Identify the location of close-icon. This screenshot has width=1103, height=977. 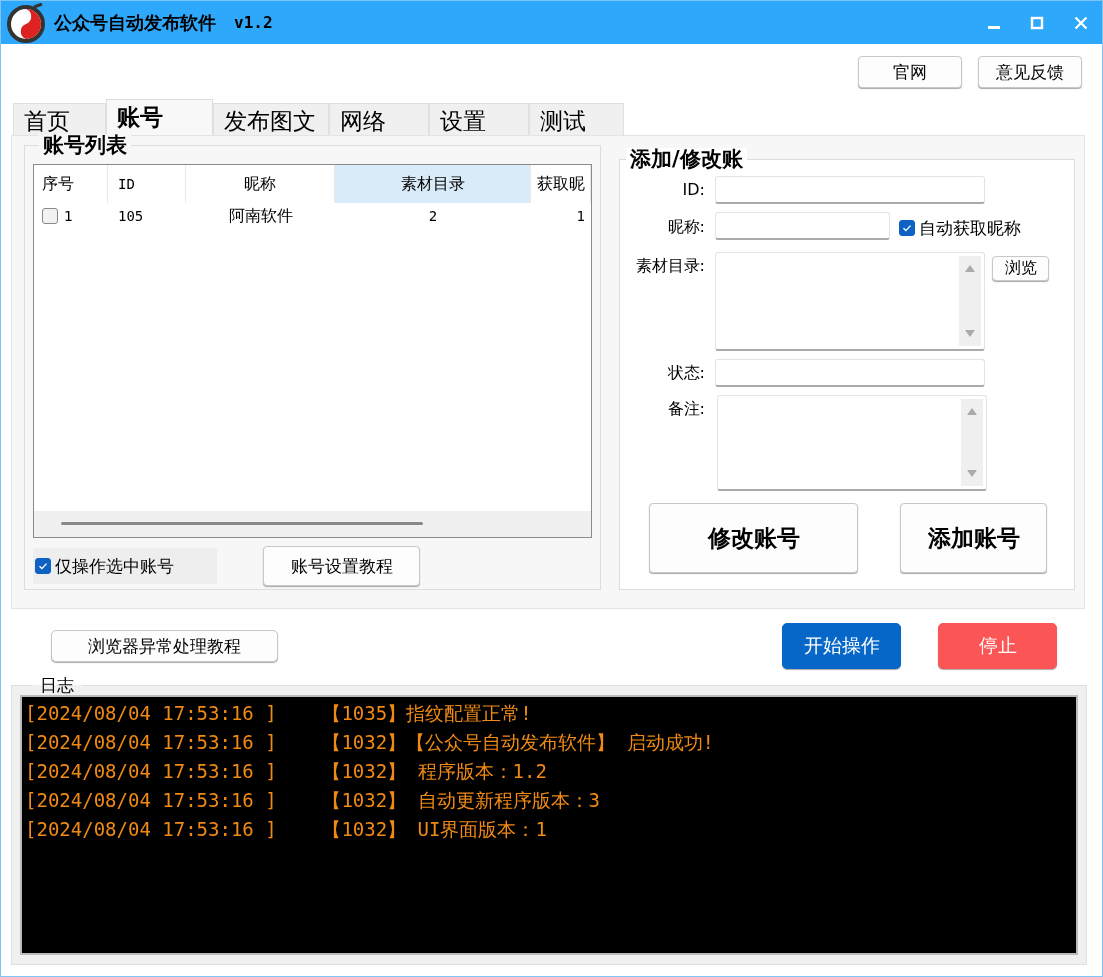
(1081, 22).